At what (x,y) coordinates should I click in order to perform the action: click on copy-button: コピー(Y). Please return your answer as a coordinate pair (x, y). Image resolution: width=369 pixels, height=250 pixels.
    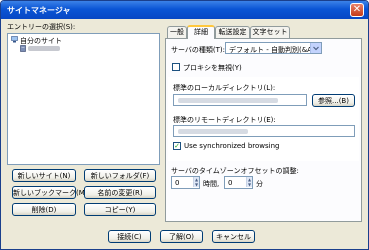
    Looking at the image, I should click on (120, 209).